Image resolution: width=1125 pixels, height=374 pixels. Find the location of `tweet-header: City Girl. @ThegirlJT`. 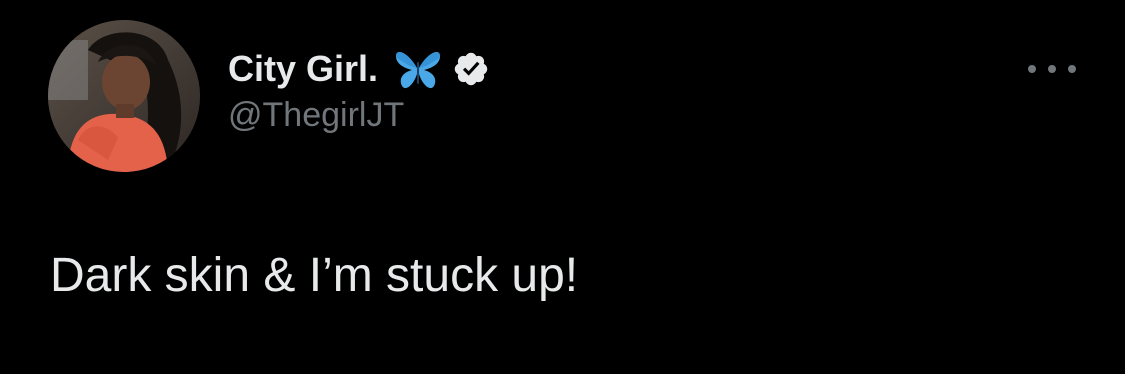

tweet-header: City Girl. @ThegirlJT is located at coordinates (359, 89).